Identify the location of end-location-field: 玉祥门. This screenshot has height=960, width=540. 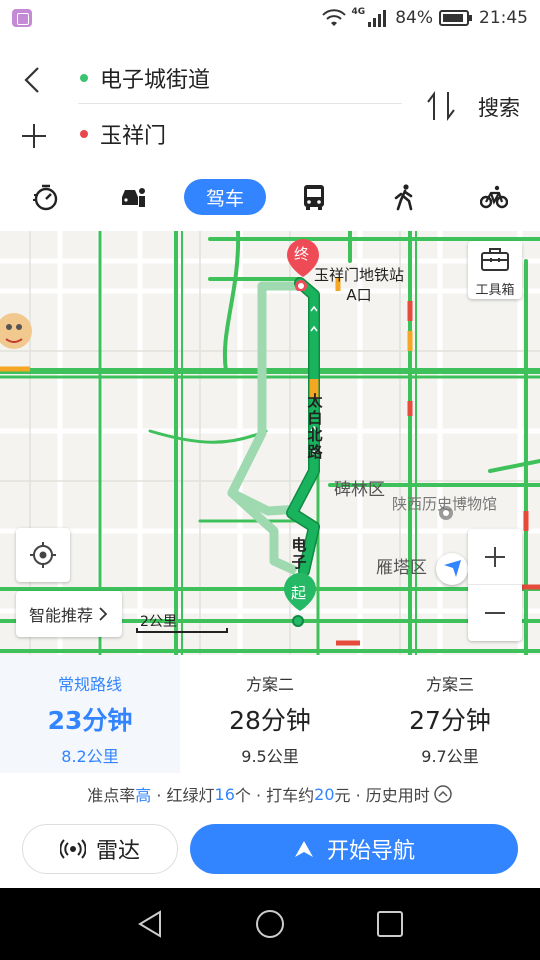
(240, 134).